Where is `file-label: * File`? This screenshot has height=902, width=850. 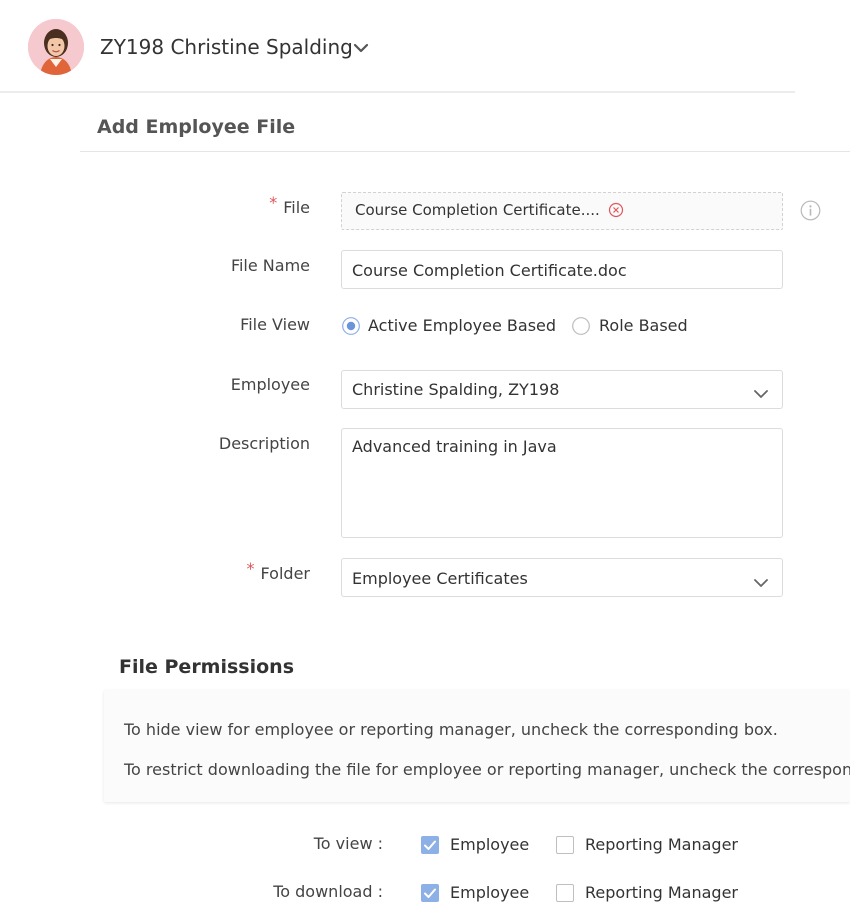
file-label: * File is located at coordinates (210, 205).